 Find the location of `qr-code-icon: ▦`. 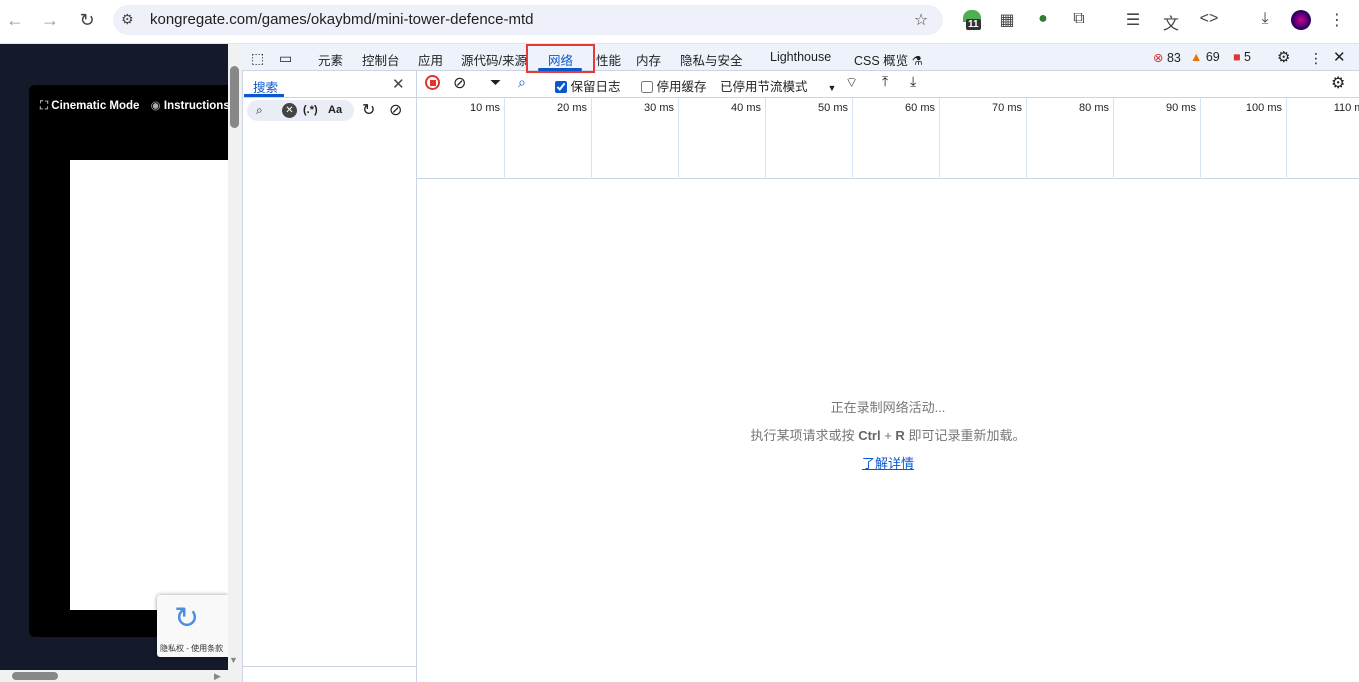

qr-code-icon: ▦ is located at coordinates (1007, 20).